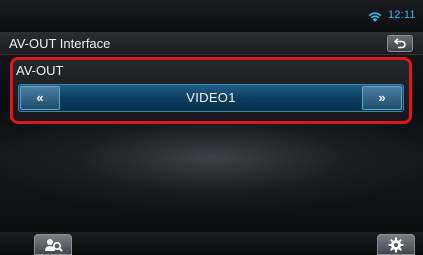 This screenshot has height=255, width=423. I want to click on av-out-value: VIDEO1, so click(211, 97).